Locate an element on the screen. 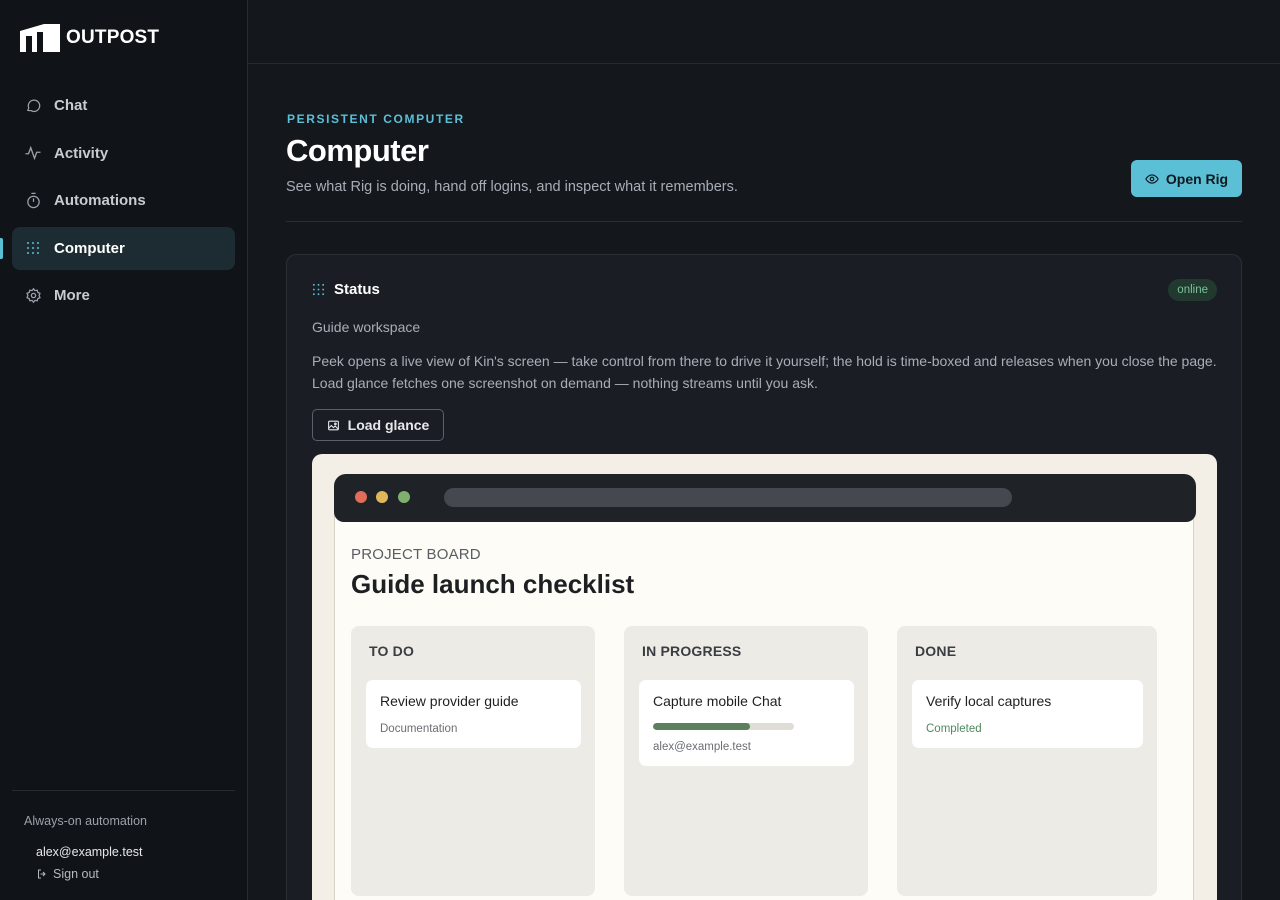 This screenshot has height=900, width=1280. maximize-dot-icon is located at coordinates (404, 497).